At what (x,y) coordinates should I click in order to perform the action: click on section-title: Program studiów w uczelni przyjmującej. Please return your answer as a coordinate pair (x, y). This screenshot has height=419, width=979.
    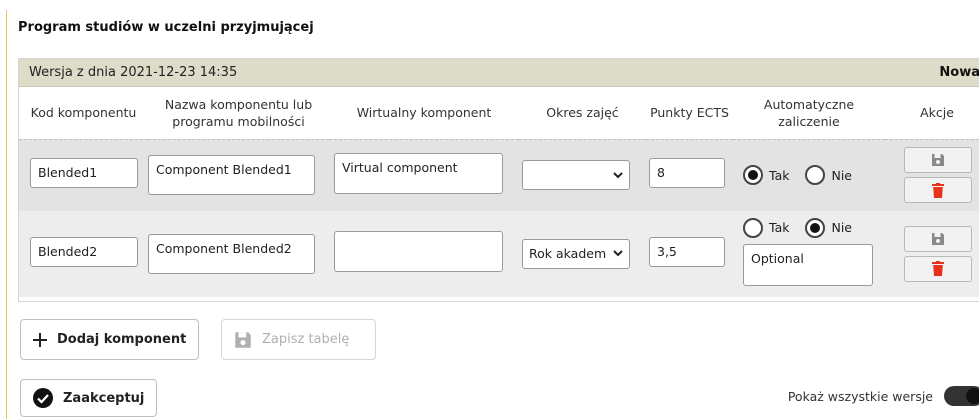
    Looking at the image, I should click on (166, 27).